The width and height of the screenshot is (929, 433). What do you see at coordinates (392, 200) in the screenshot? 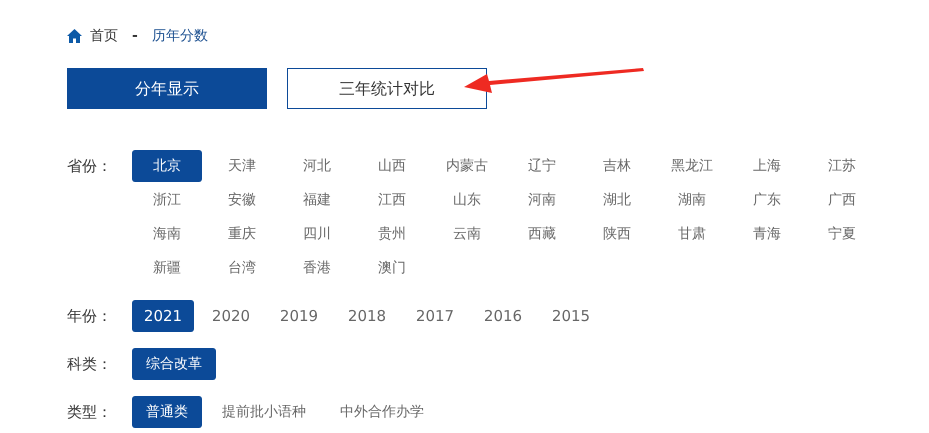
I see `filter-option: 江西` at bounding box center [392, 200].